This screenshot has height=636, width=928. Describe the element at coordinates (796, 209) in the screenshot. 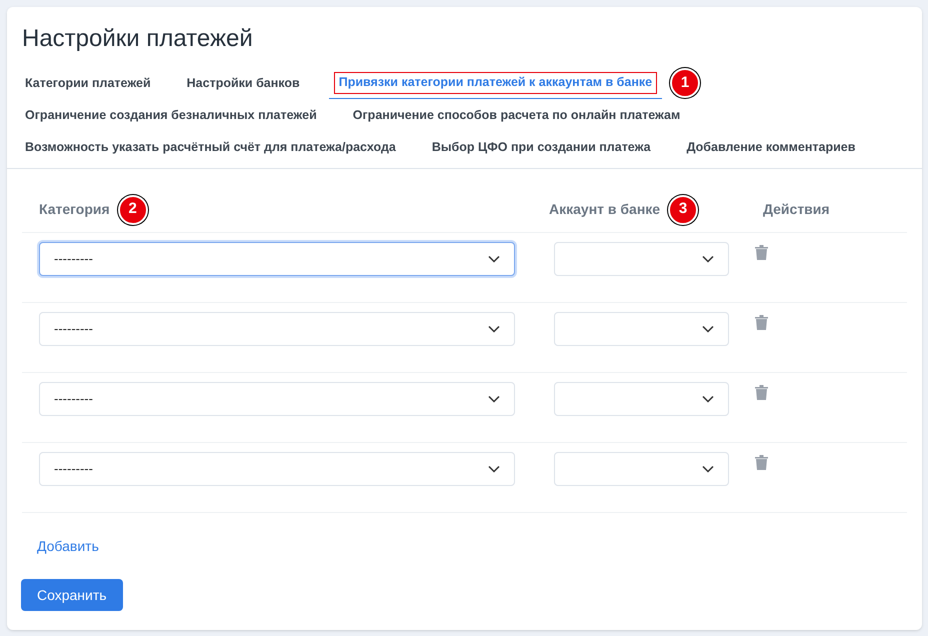

I see `column-header: Действия` at that location.